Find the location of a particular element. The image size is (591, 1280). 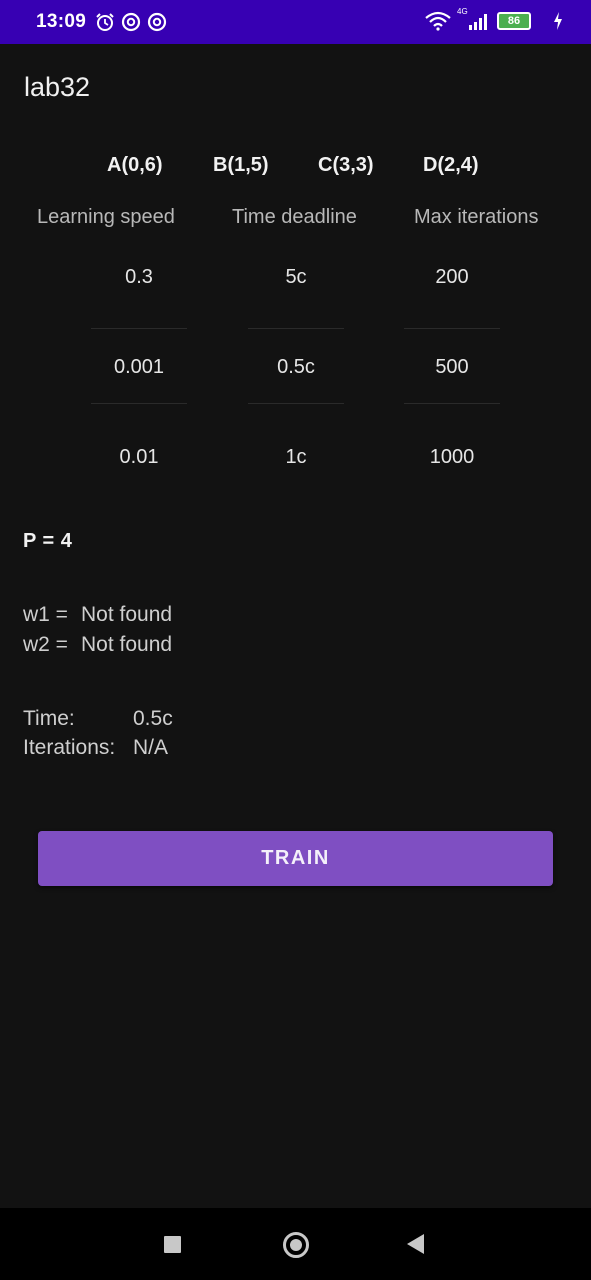

point-d: D(2,4) is located at coordinates (451, 165).